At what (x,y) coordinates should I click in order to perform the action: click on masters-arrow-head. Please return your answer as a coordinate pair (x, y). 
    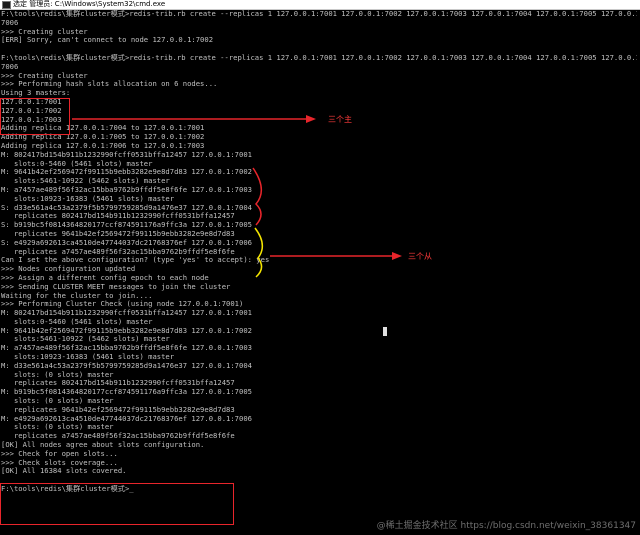
    Looking at the image, I should click on (311, 119).